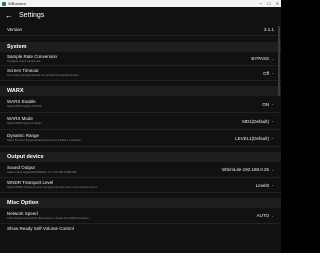  What do you see at coordinates (40, 228) in the screenshot?
I see `next-setting-label: Show Ready Self-Volume Control` at bounding box center [40, 228].